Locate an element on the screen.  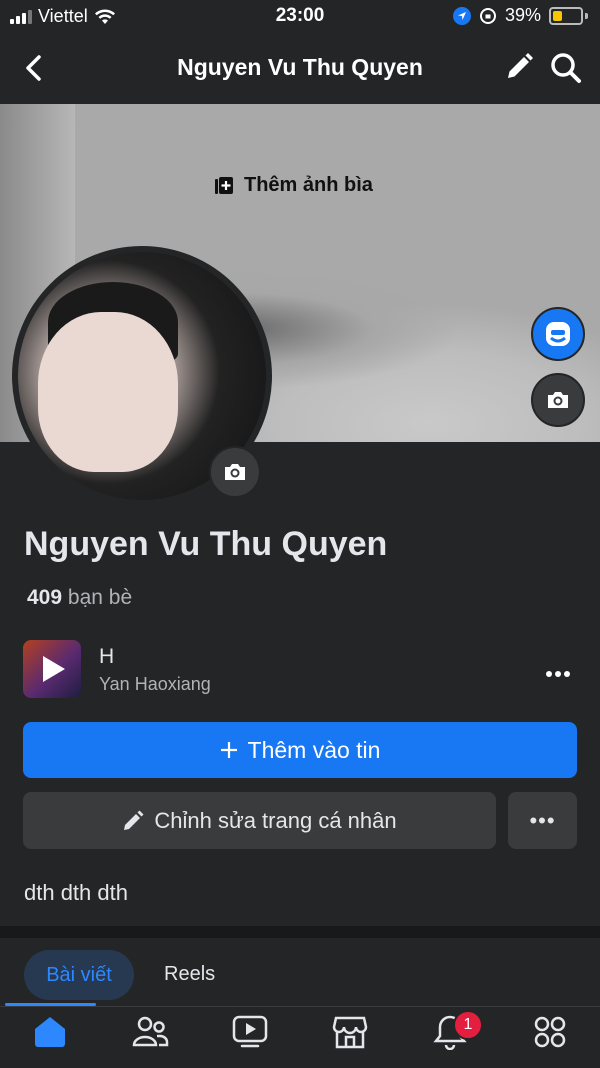
avatar-camera-button is located at coordinates (235, 472).